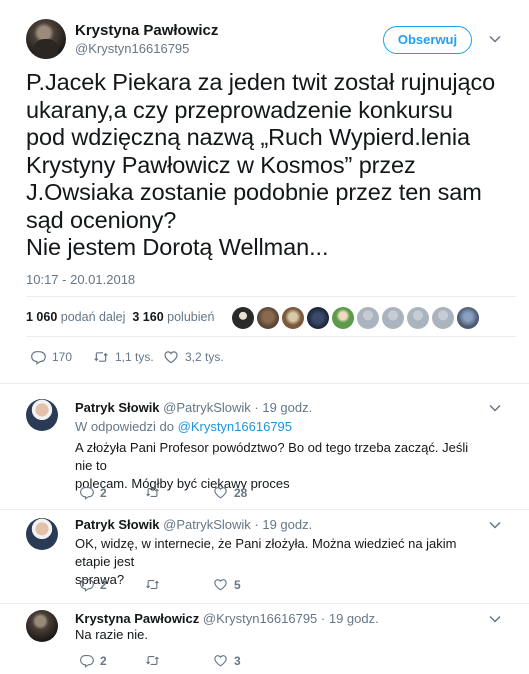 This screenshot has width=529, height=674. What do you see at coordinates (124, 426) in the screenshot?
I see `replying-prefix: W odpowiedzi do` at bounding box center [124, 426].